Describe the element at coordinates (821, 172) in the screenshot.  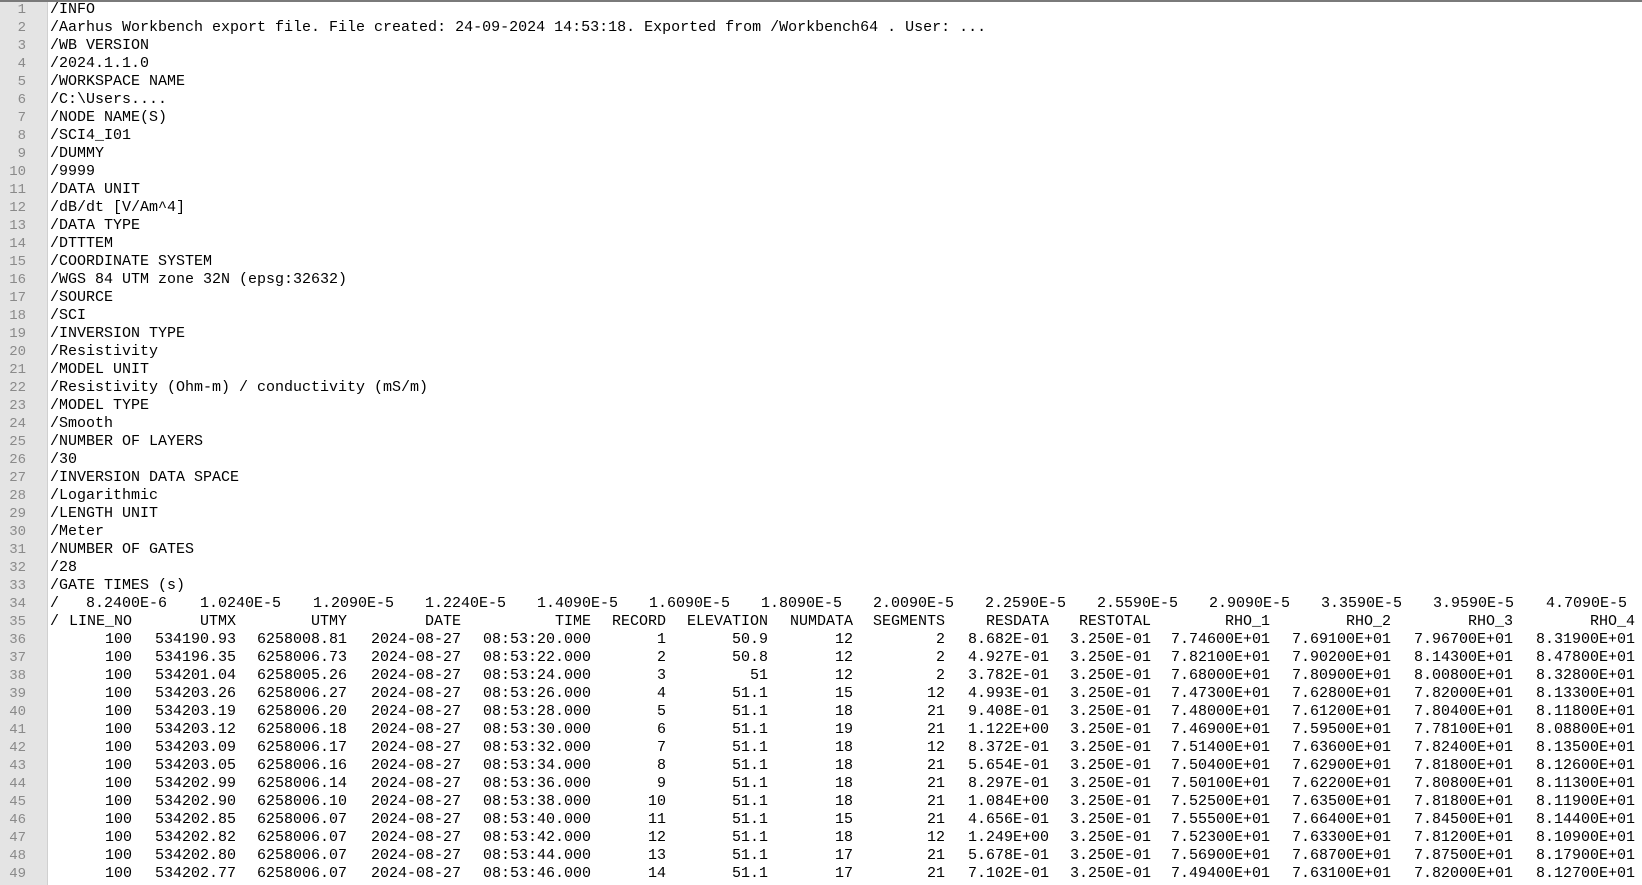
I see `header-line: 10/9999` at that location.